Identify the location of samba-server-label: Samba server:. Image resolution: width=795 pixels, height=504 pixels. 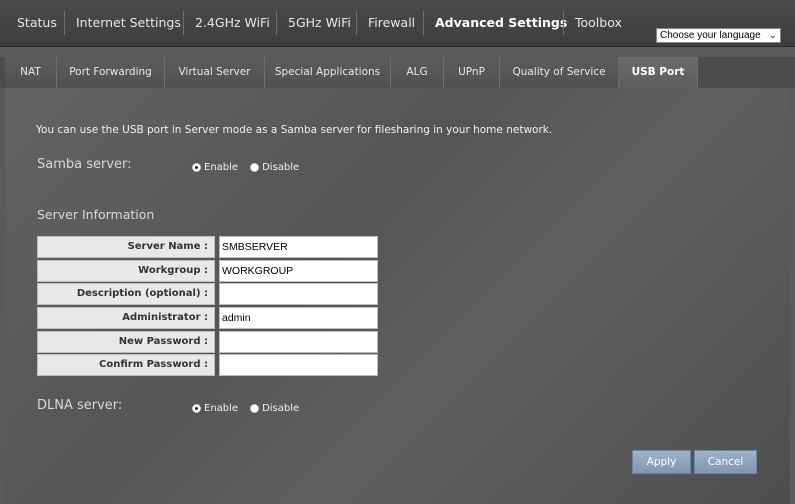
(84, 164).